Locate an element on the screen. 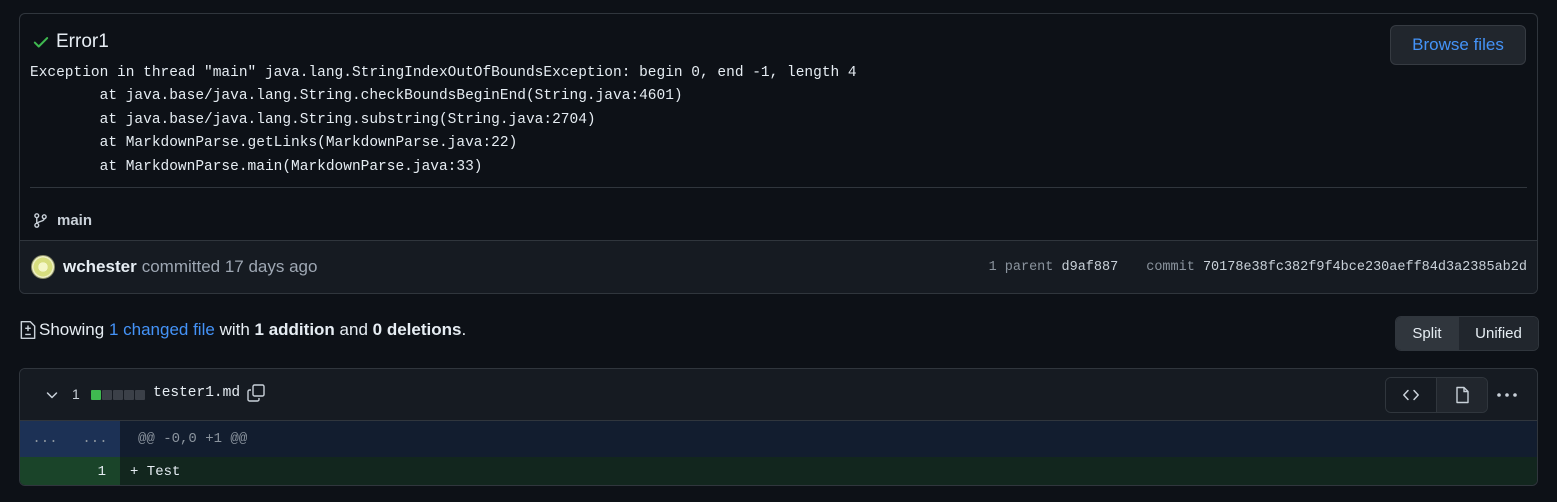  summary-period: . is located at coordinates (464, 329).